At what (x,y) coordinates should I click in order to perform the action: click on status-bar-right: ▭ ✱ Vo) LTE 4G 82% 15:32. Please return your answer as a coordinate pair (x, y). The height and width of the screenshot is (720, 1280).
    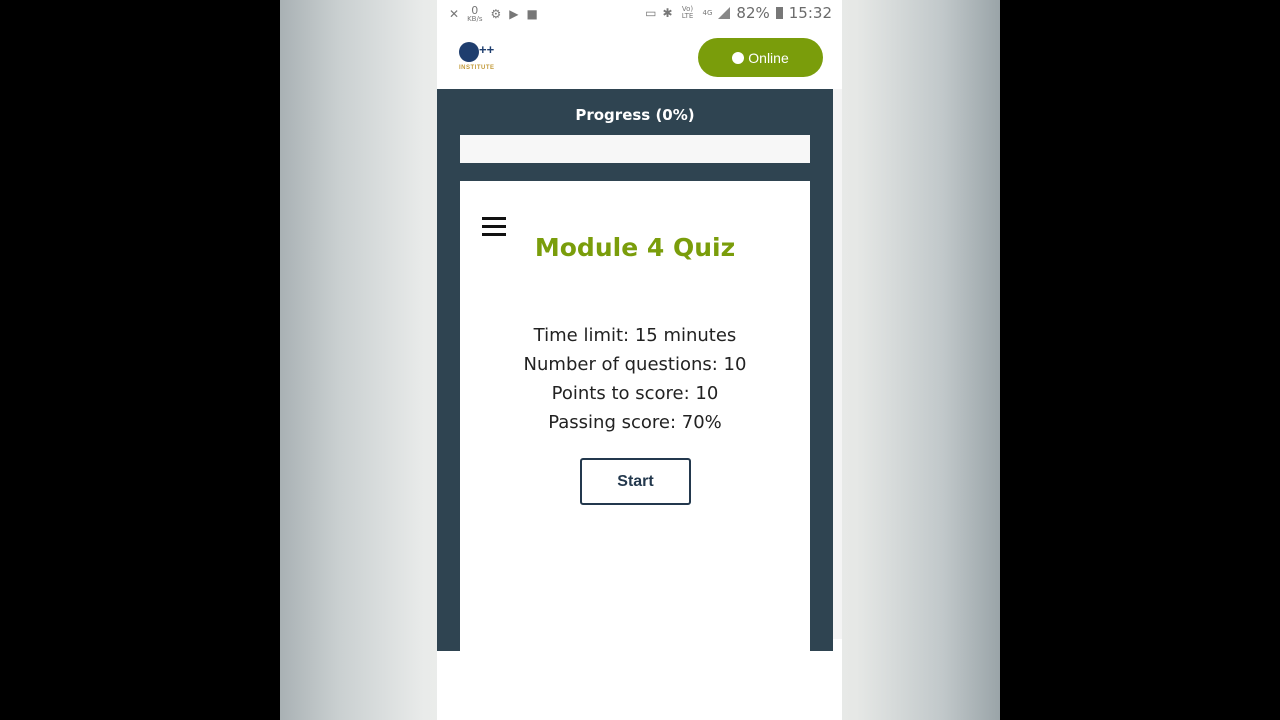
    Looking at the image, I should click on (738, 13).